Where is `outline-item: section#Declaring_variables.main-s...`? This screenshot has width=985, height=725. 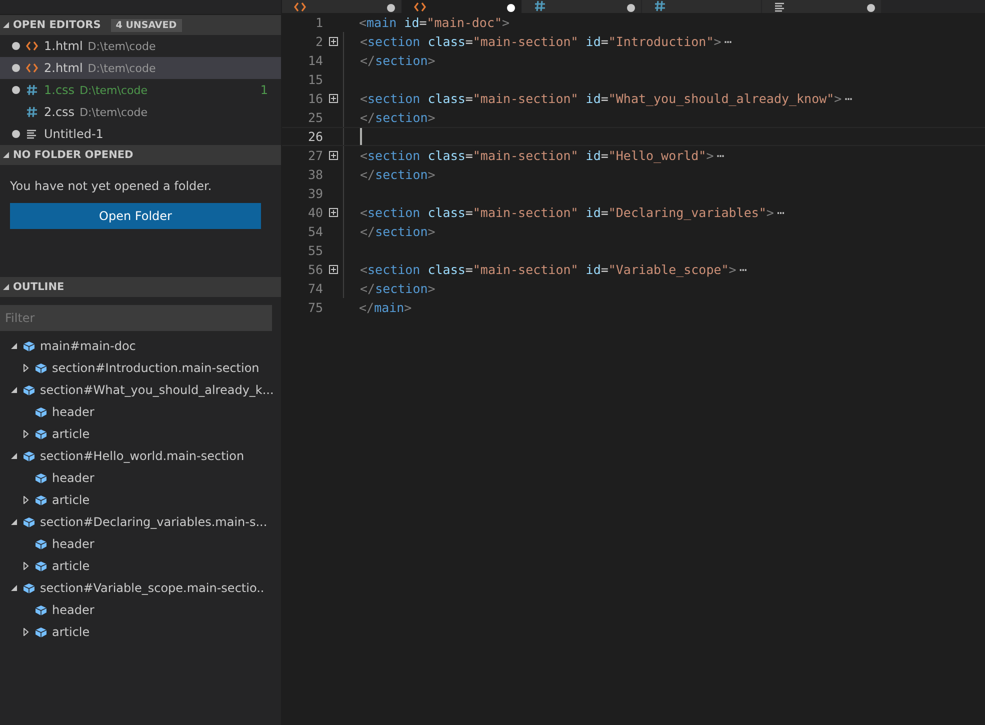 outline-item: section#Declaring_variables.main-s... is located at coordinates (140, 522).